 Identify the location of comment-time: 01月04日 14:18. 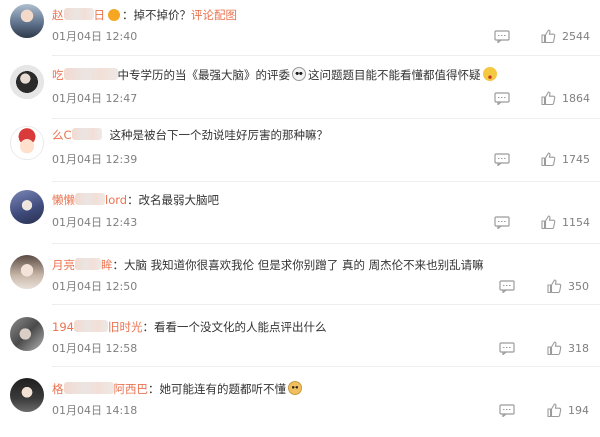
(95, 410).